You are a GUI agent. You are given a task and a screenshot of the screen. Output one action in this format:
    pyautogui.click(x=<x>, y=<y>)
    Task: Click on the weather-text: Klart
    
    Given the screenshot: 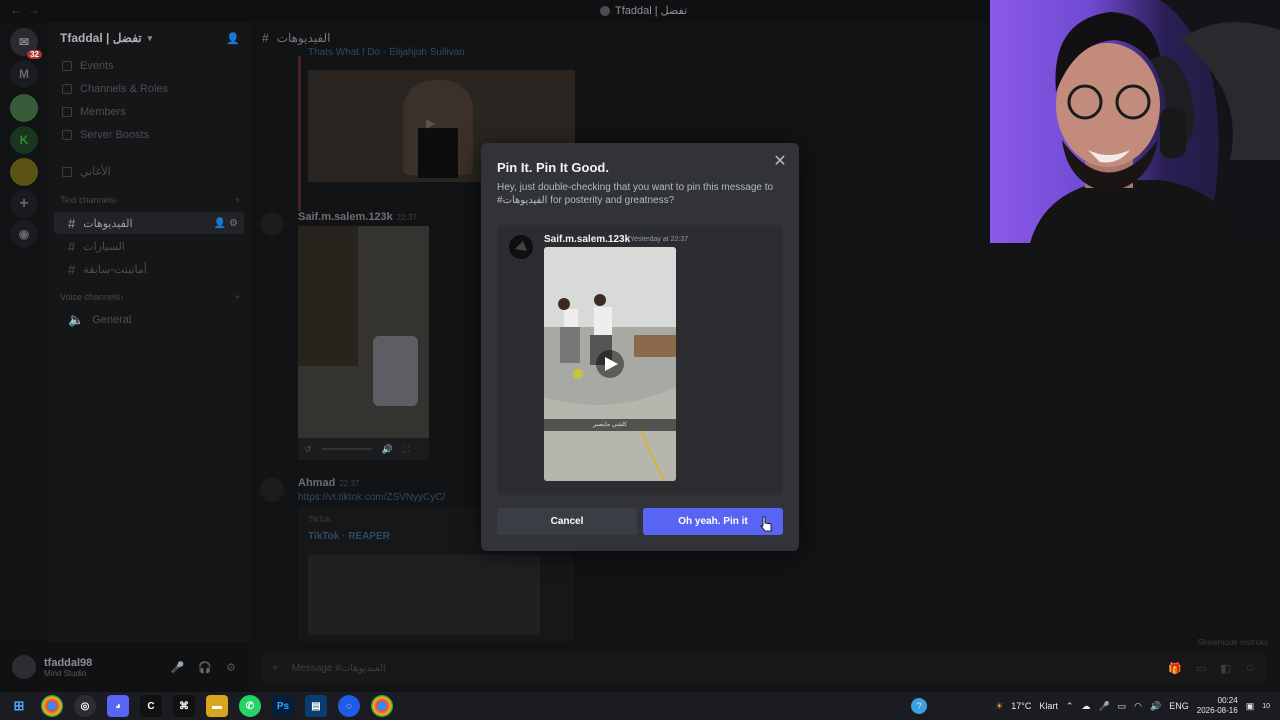 What is the action you would take?
    pyautogui.click(x=1048, y=706)
    